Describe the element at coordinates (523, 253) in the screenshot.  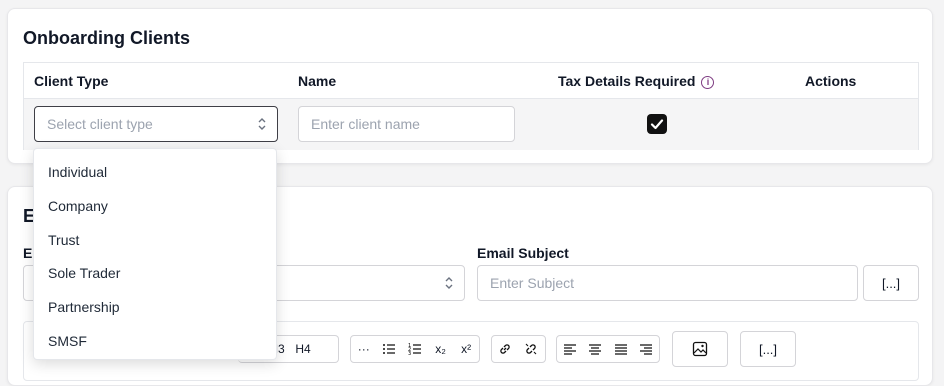
I see `email-subject-label: Email Subject` at that location.